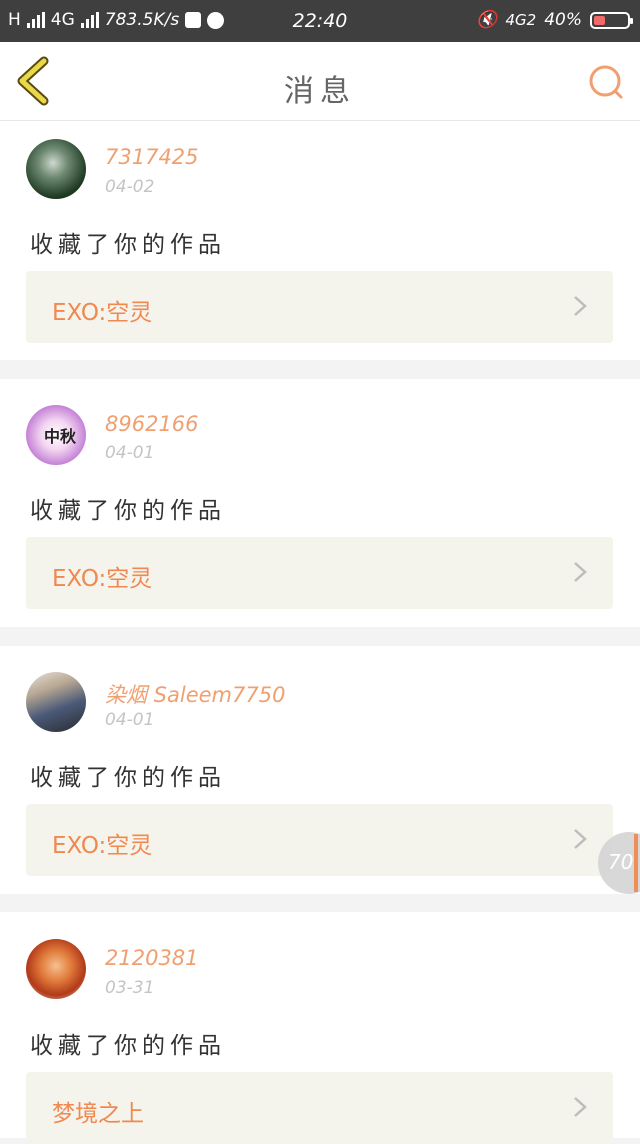 The height and width of the screenshot is (1144, 640). Describe the element at coordinates (130, 187) in the screenshot. I see `timestamp: 04-02` at that location.